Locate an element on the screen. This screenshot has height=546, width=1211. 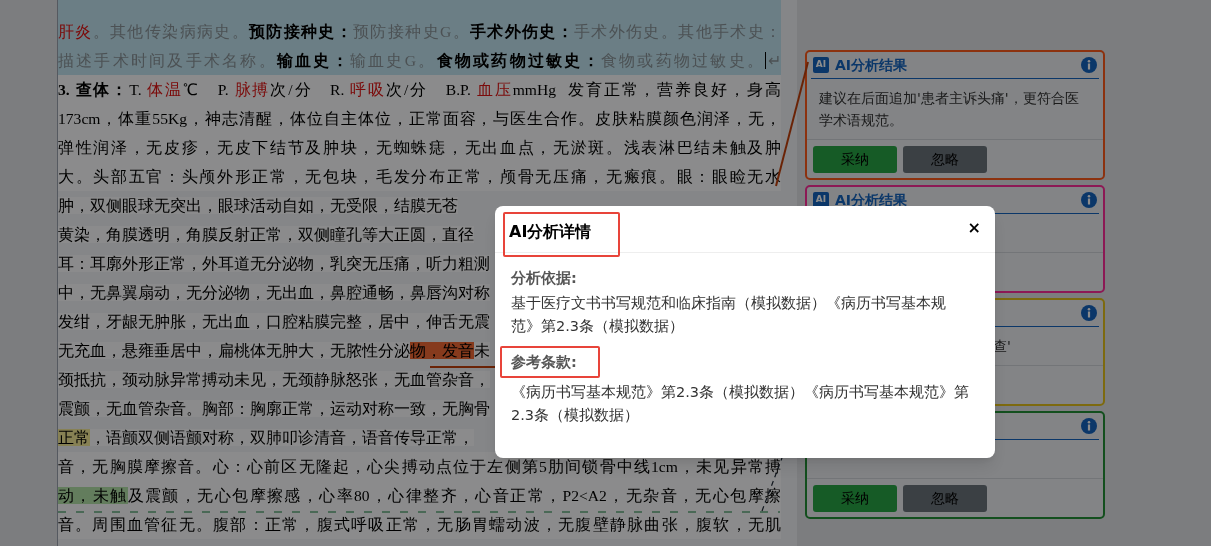
text-run: 动，未触 is located at coordinates (93, 495).